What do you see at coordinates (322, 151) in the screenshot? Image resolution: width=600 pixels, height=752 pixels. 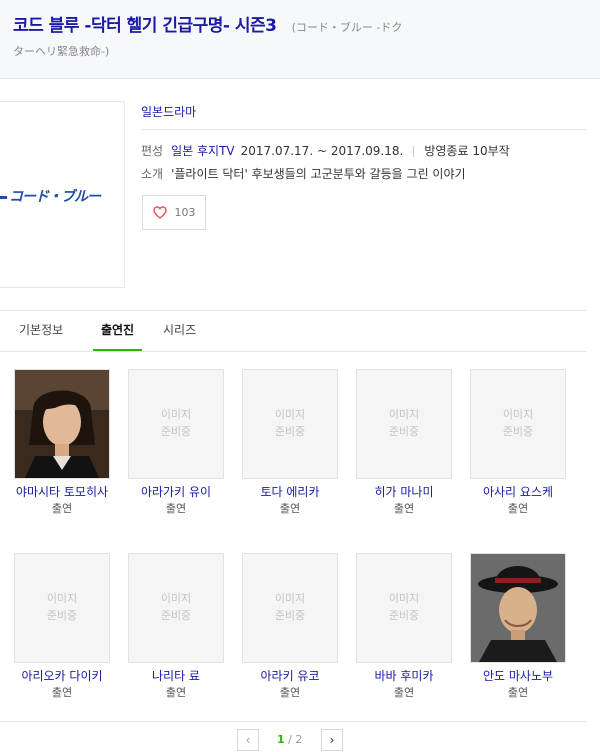 I see `broadcast-period: 2017.07.17. ~ 2017.09.18.` at bounding box center [322, 151].